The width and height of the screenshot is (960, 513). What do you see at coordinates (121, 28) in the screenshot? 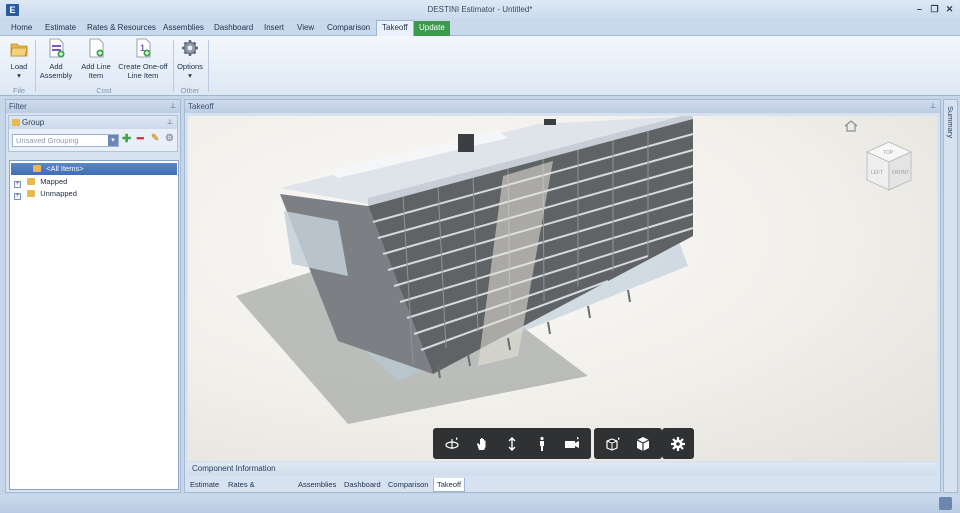
I see `tab-rates-resources: Rates & Resources` at bounding box center [121, 28].